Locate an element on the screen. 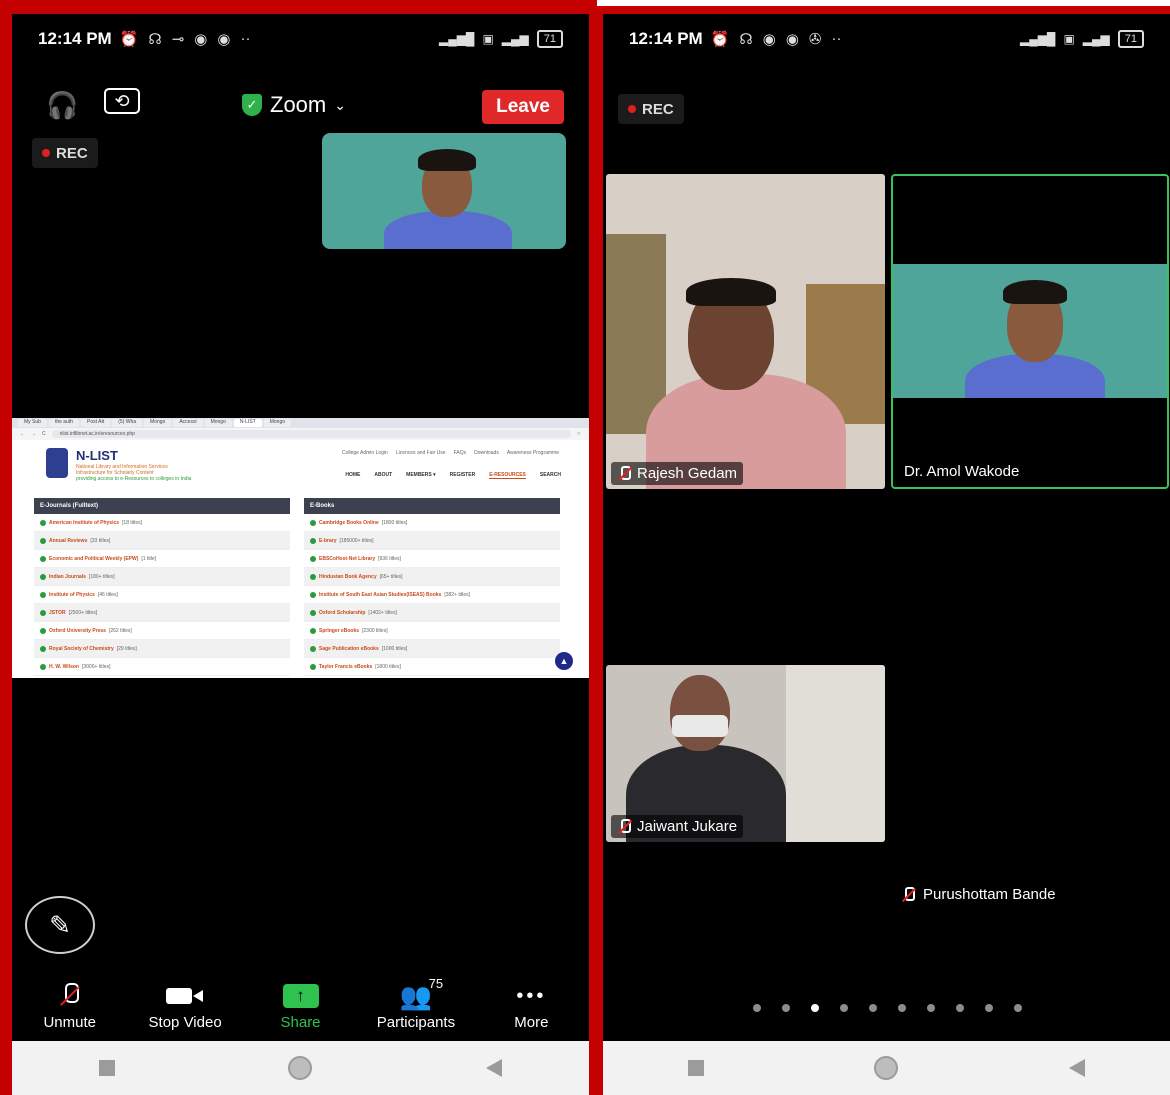 The width and height of the screenshot is (1170, 1095). resource-row: Annual Reviews [33 titles] is located at coordinates (162, 541).